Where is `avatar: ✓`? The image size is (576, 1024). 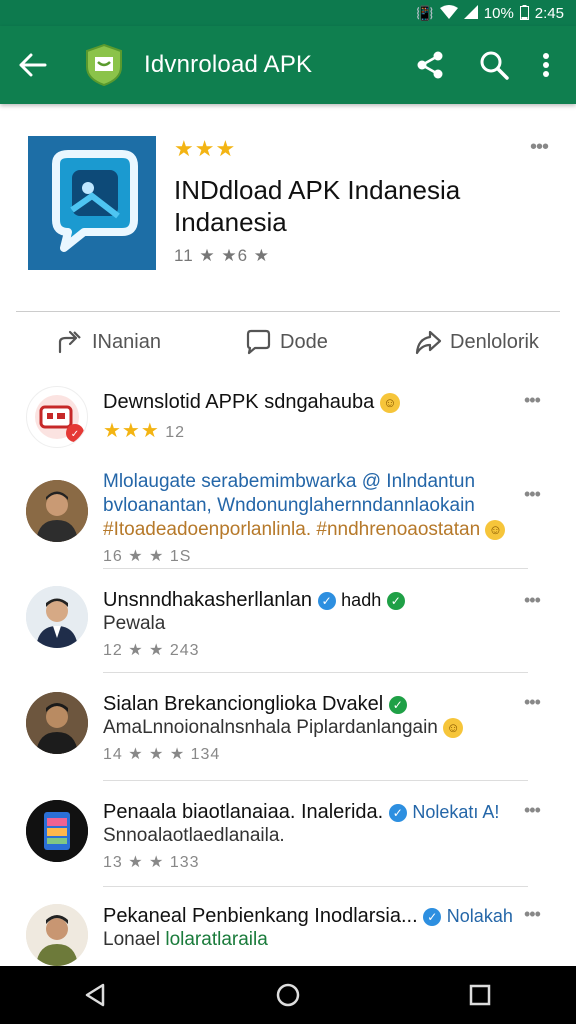
avatar: ✓ is located at coordinates (57, 417).